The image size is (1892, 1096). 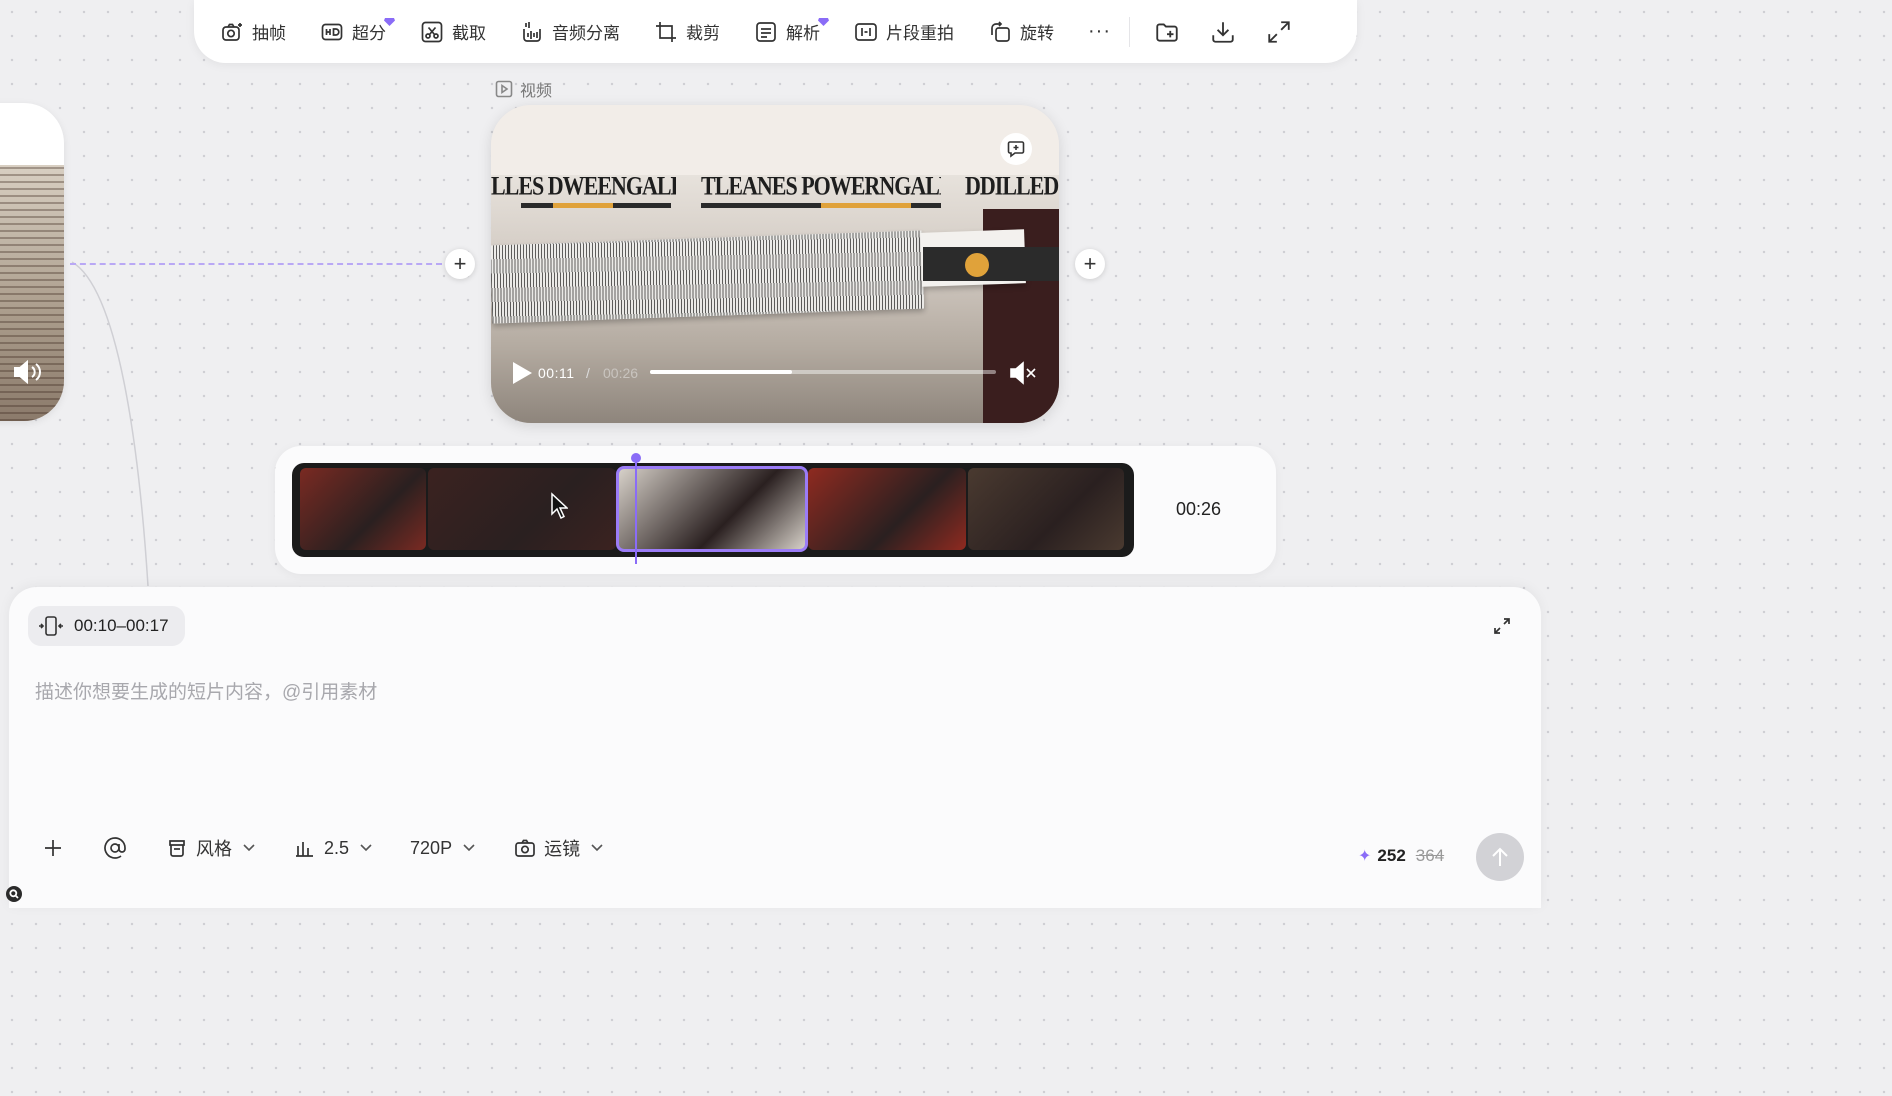 I want to click on toolbar-frame-extract: 抽帧, so click(x=253, y=31).